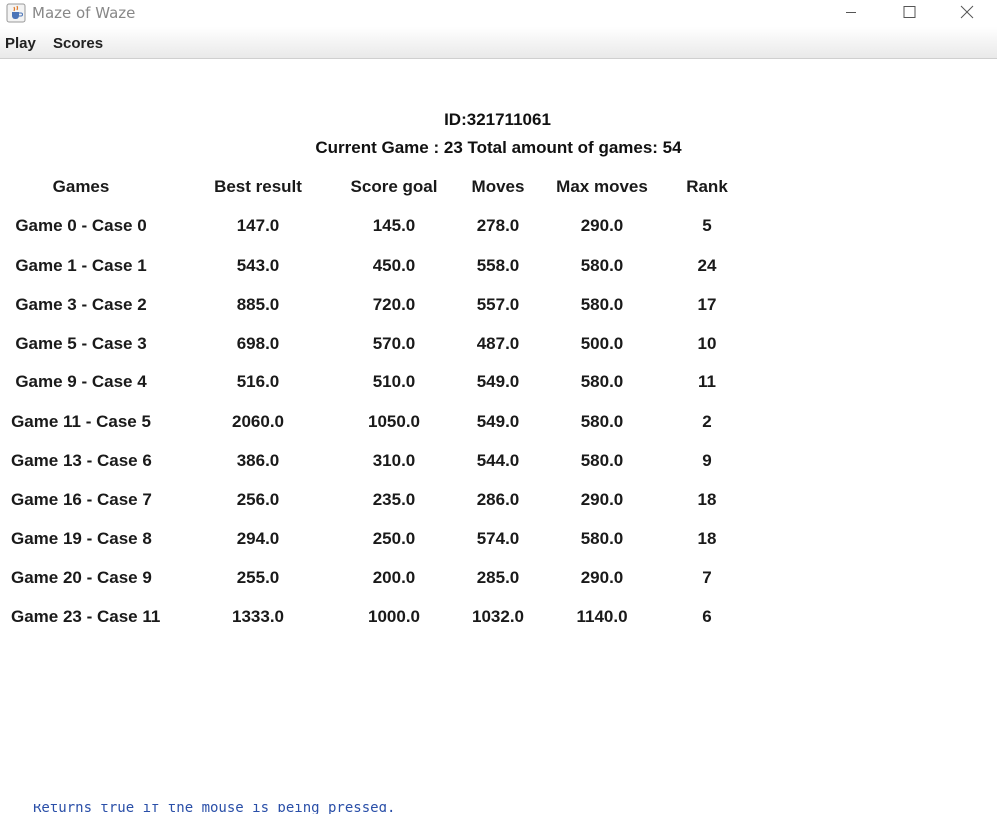 This screenshot has width=997, height=814. What do you see at coordinates (258, 499) in the screenshot?
I see `cell-best-result: 256.0` at bounding box center [258, 499].